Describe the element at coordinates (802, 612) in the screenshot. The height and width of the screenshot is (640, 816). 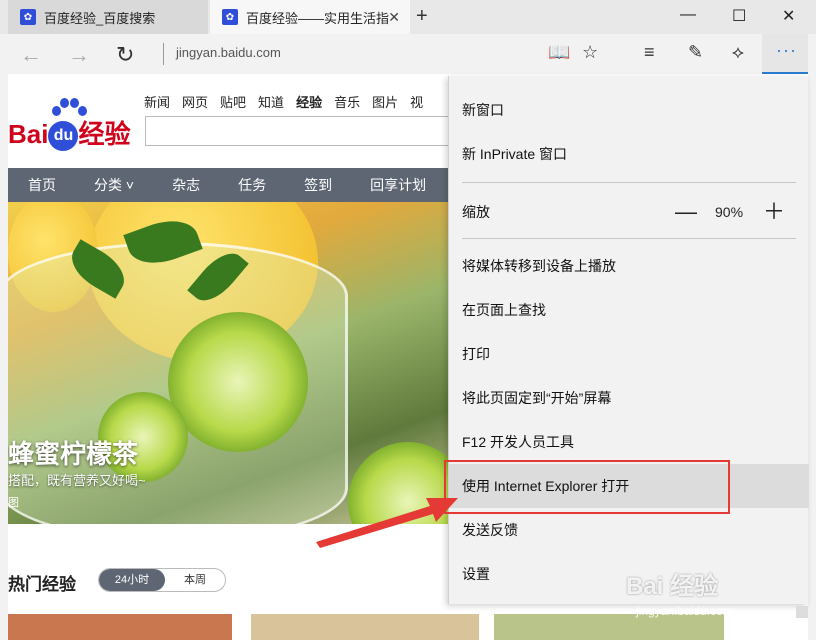
I see `scrollbar-corner` at that location.